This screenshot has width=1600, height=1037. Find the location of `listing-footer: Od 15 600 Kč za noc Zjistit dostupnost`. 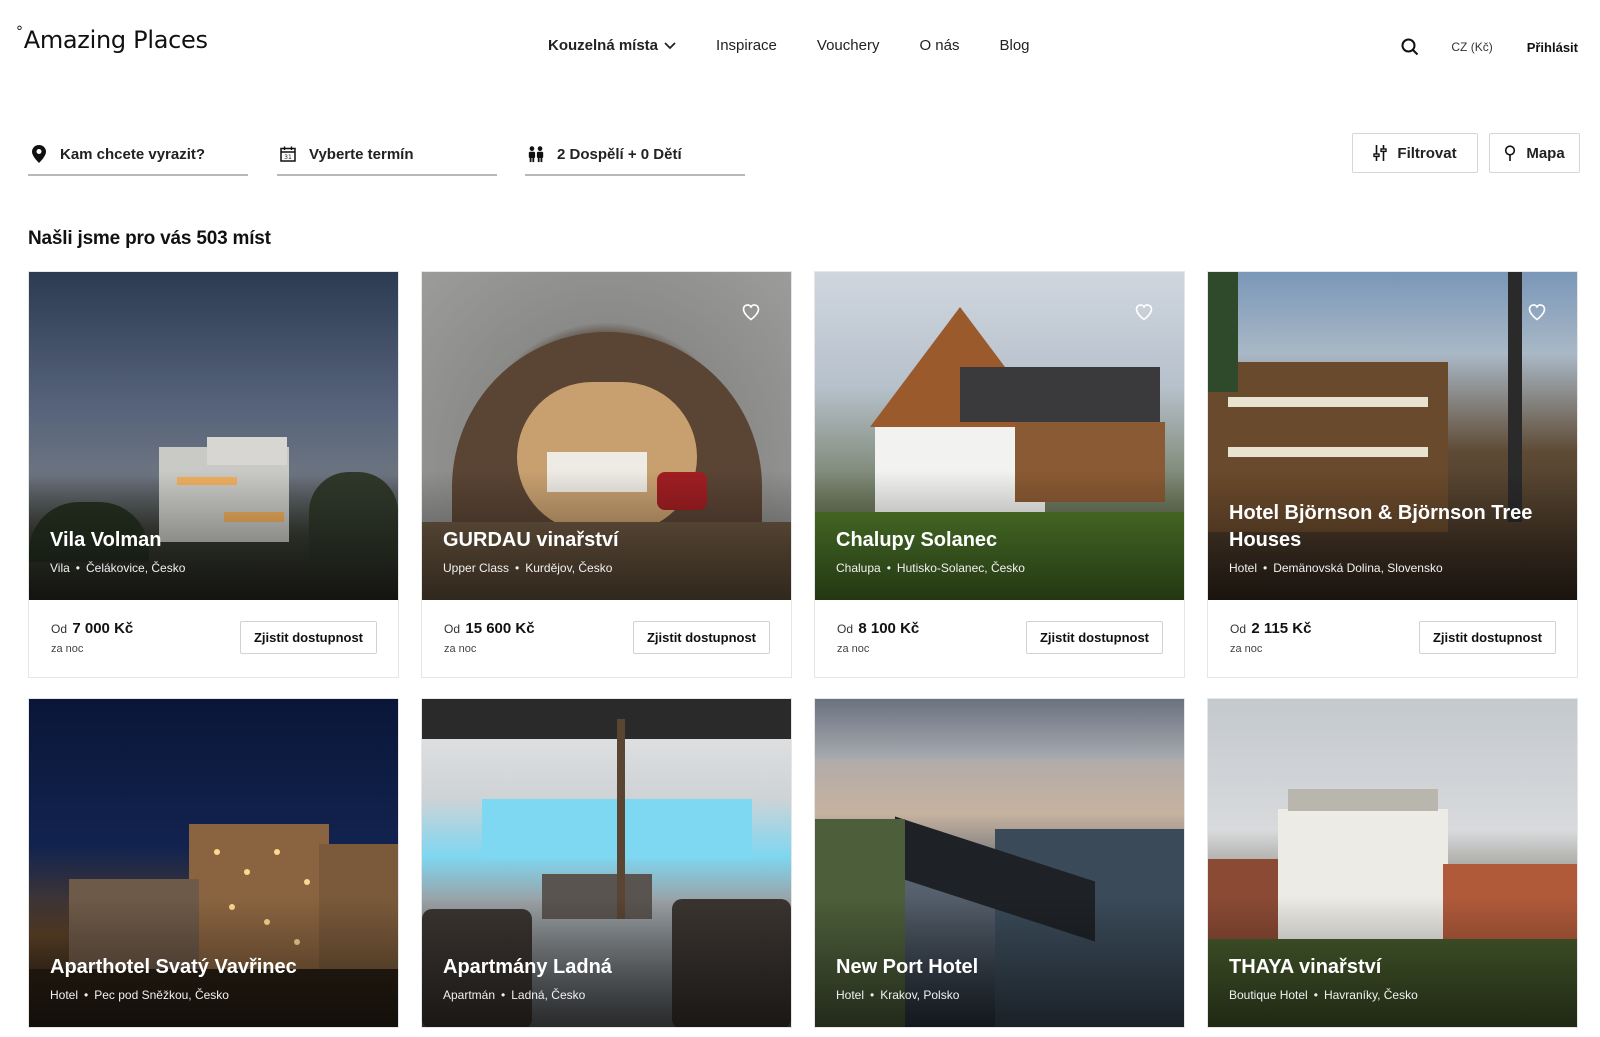

listing-footer: Od 15 600 Kč za noc Zjistit dostupnost is located at coordinates (606, 638).